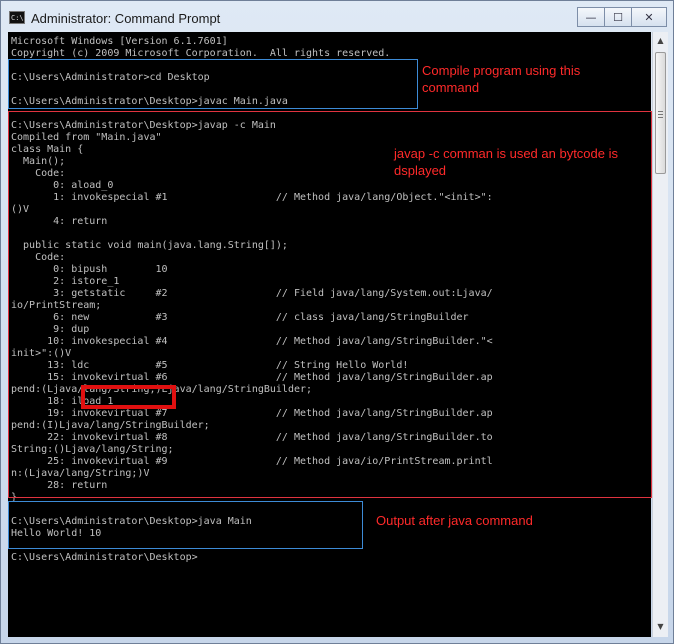 Image resolution: width=674 pixels, height=644 pixels. Describe the element at coordinates (213, 84) in the screenshot. I see `compile-highlight-box` at that location.